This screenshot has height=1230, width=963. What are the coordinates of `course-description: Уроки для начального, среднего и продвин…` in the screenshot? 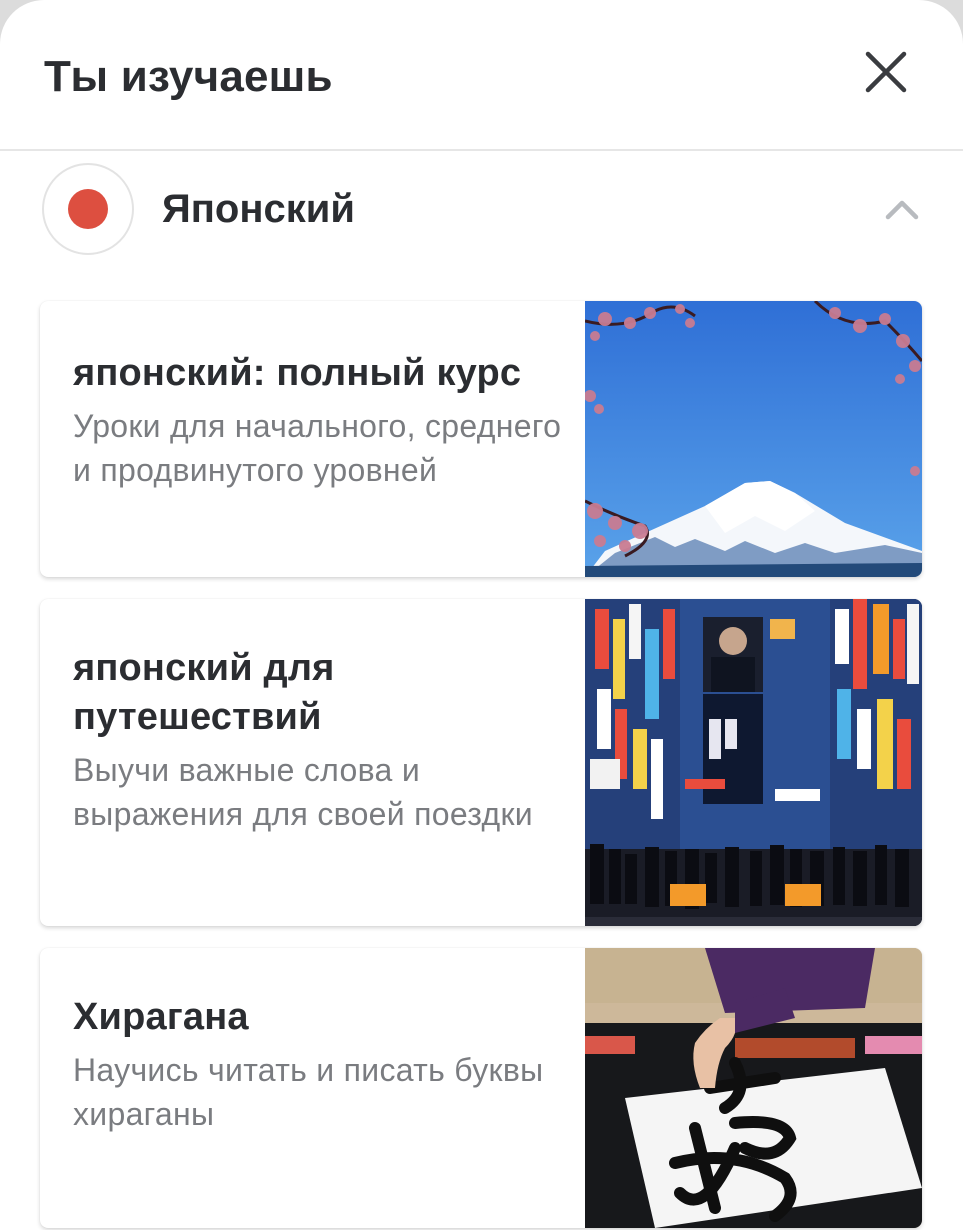 It's located at (317, 448).